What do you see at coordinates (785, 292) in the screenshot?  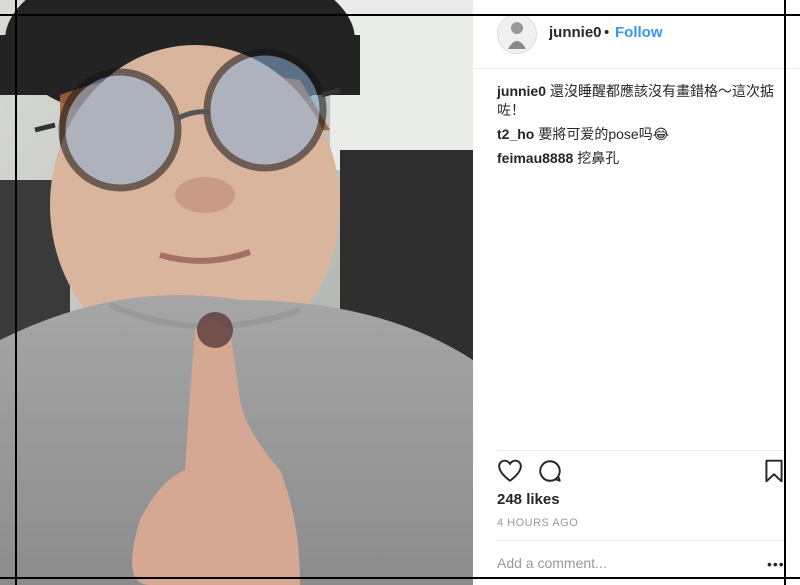 I see `frame-line-right` at bounding box center [785, 292].